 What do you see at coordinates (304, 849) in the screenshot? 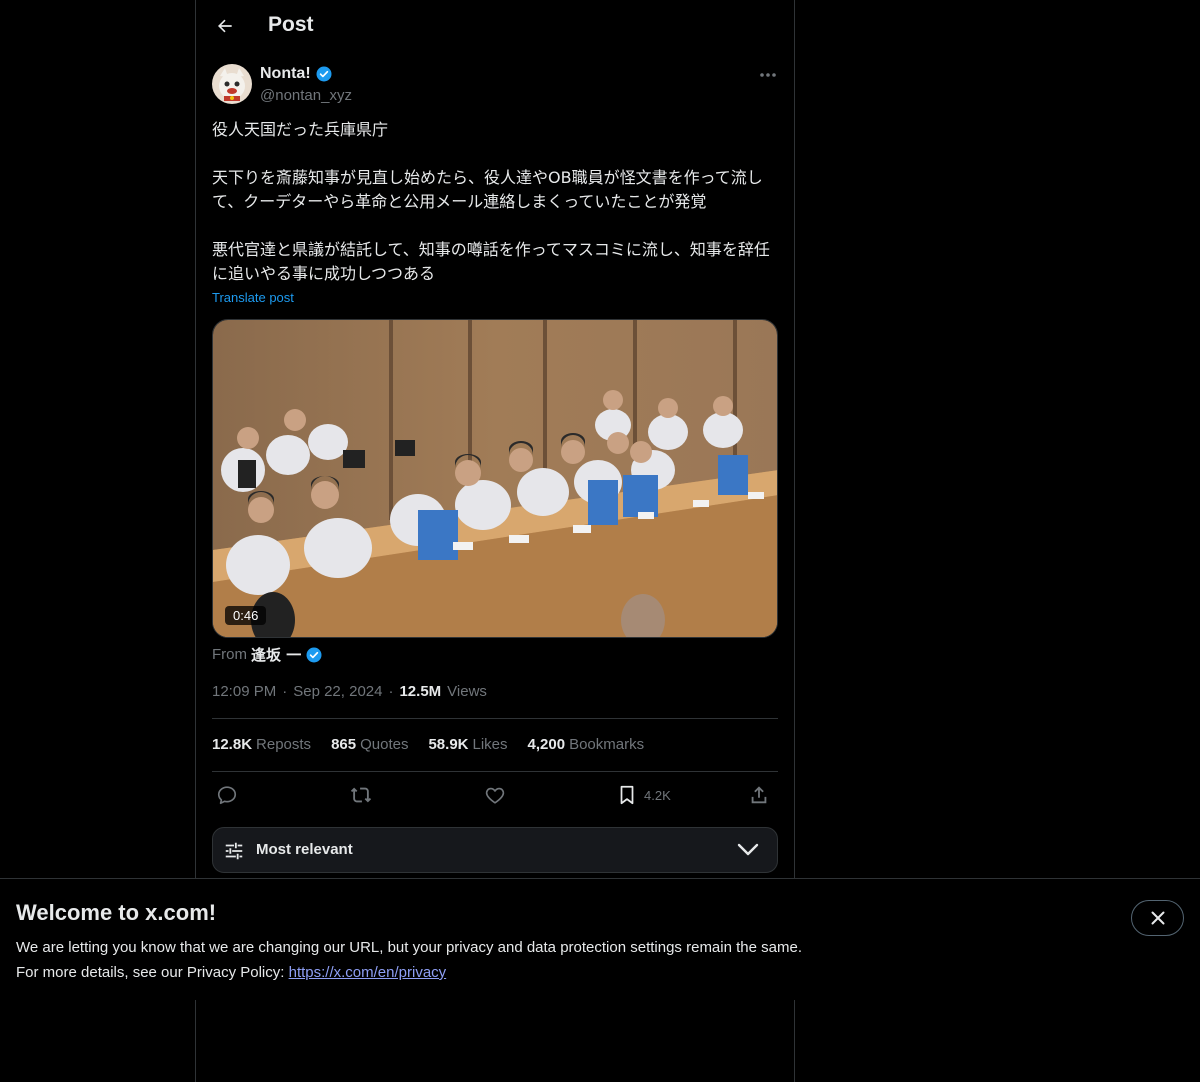
I see `sort-label: Most relevant` at bounding box center [304, 849].